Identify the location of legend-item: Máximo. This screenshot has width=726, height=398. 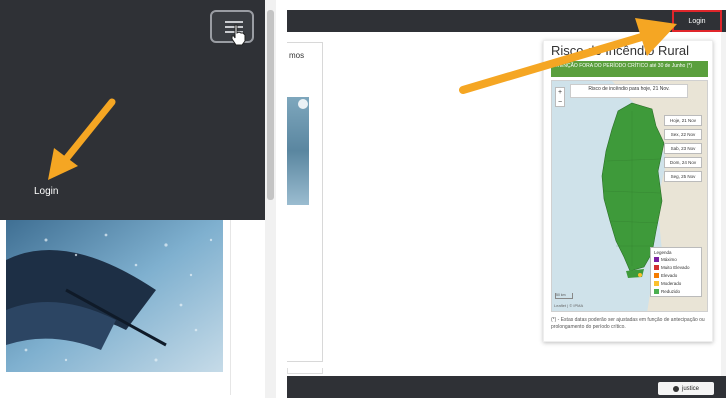
(676, 259).